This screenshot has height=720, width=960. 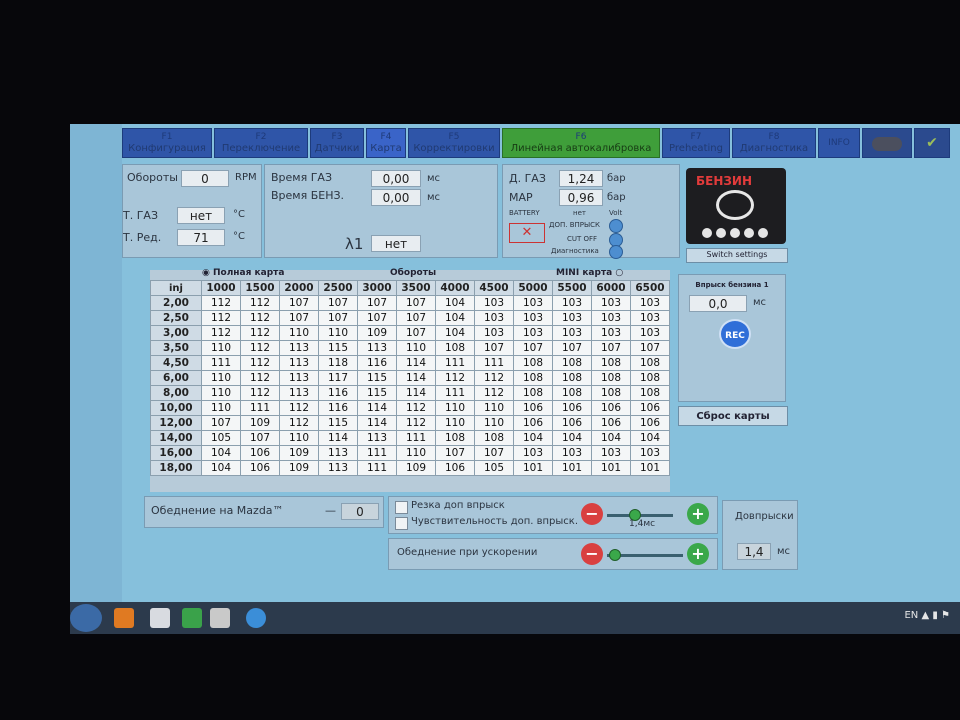 What do you see at coordinates (401, 523) in the screenshot?
I see `sensitivity-checkbox` at bounding box center [401, 523].